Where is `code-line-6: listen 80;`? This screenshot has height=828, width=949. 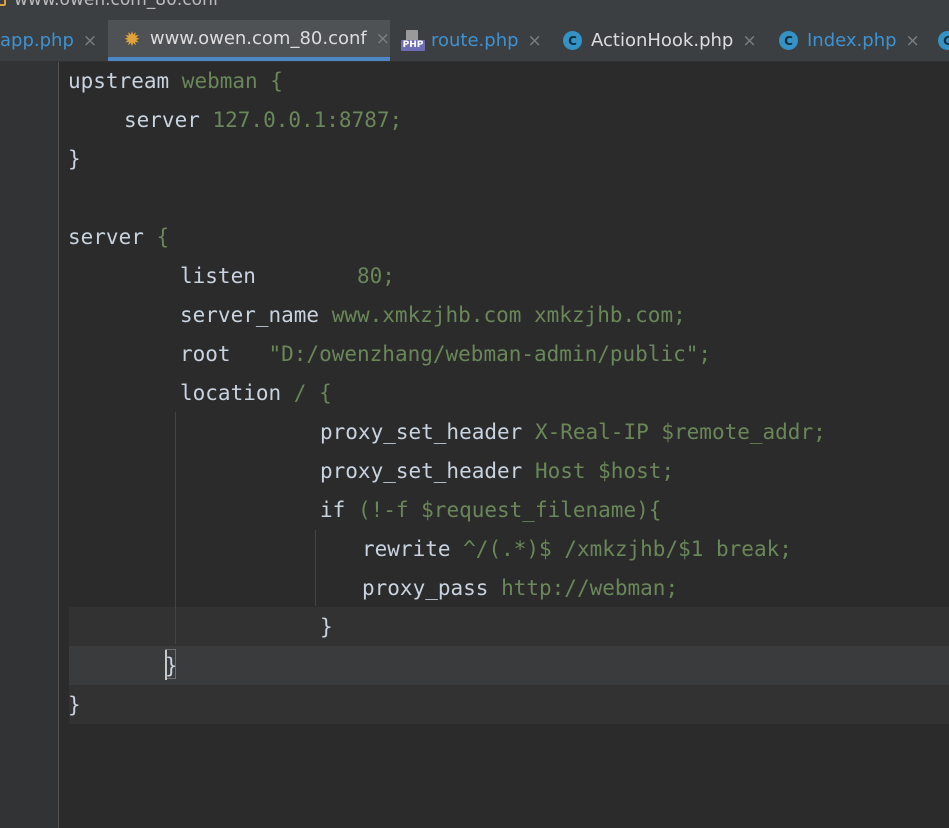 code-line-6: listen 80; is located at coordinates (287, 276).